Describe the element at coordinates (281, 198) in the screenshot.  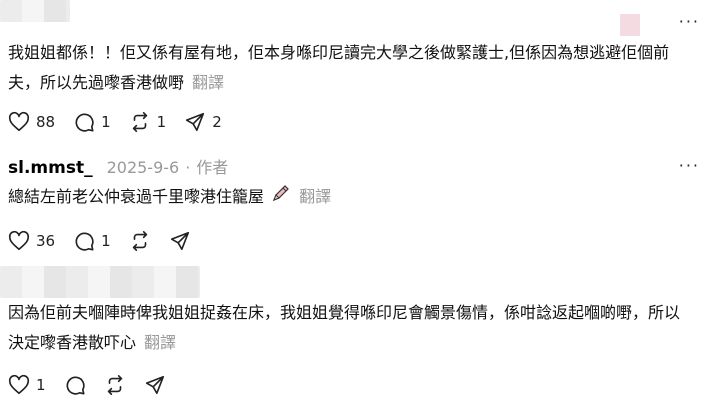
I see `pencil-icon` at that location.